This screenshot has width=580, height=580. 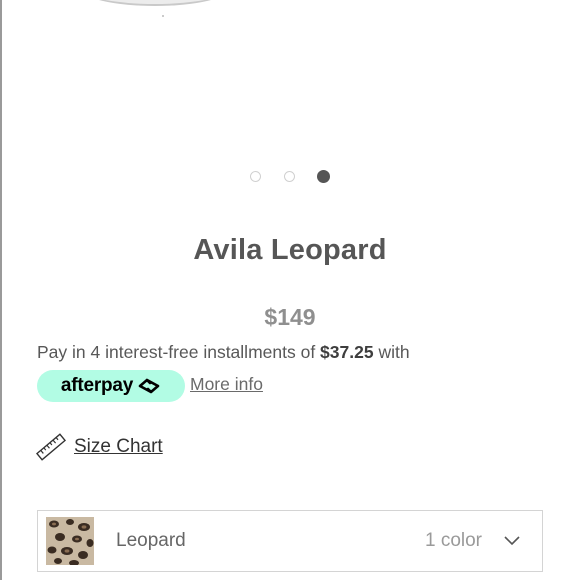 I want to click on selected-color-name: Leopard, so click(x=151, y=540).